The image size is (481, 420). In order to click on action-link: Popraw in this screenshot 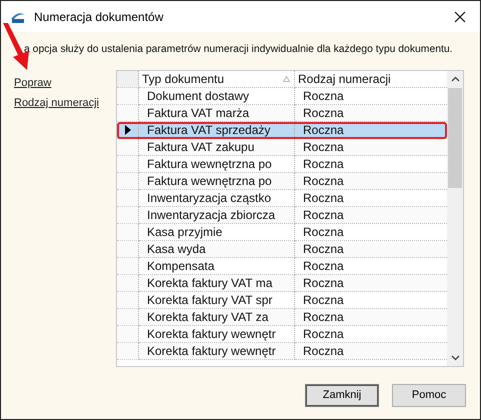, I will do `click(33, 83)`.